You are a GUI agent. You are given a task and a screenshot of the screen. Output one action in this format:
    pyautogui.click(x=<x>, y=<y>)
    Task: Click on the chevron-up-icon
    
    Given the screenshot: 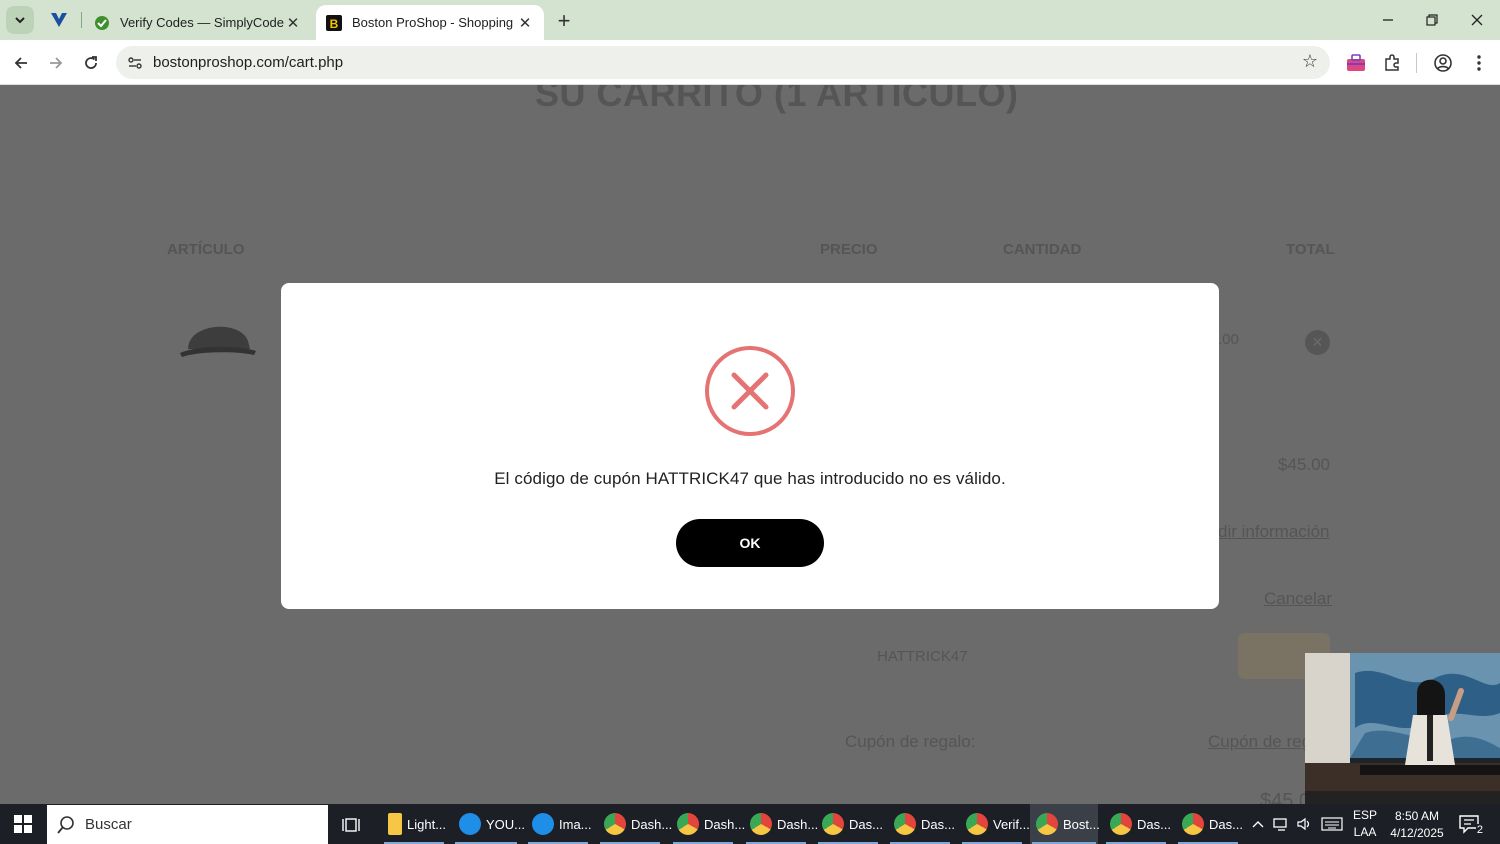 What is the action you would take?
    pyautogui.click(x=1258, y=824)
    